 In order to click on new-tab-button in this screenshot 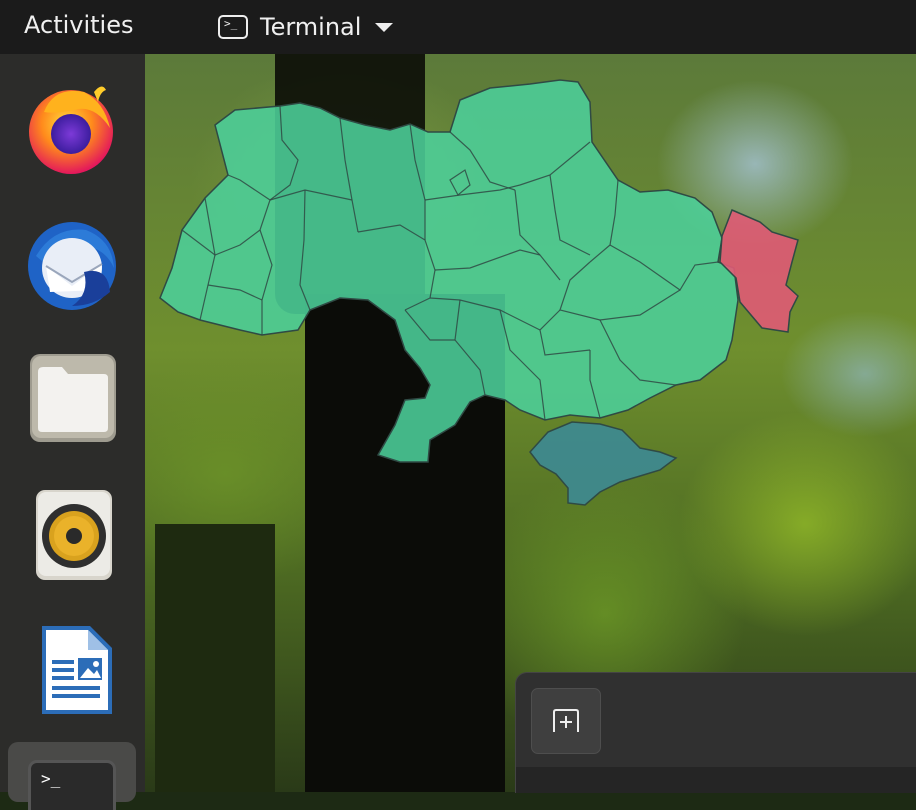, I will do `click(566, 721)`.